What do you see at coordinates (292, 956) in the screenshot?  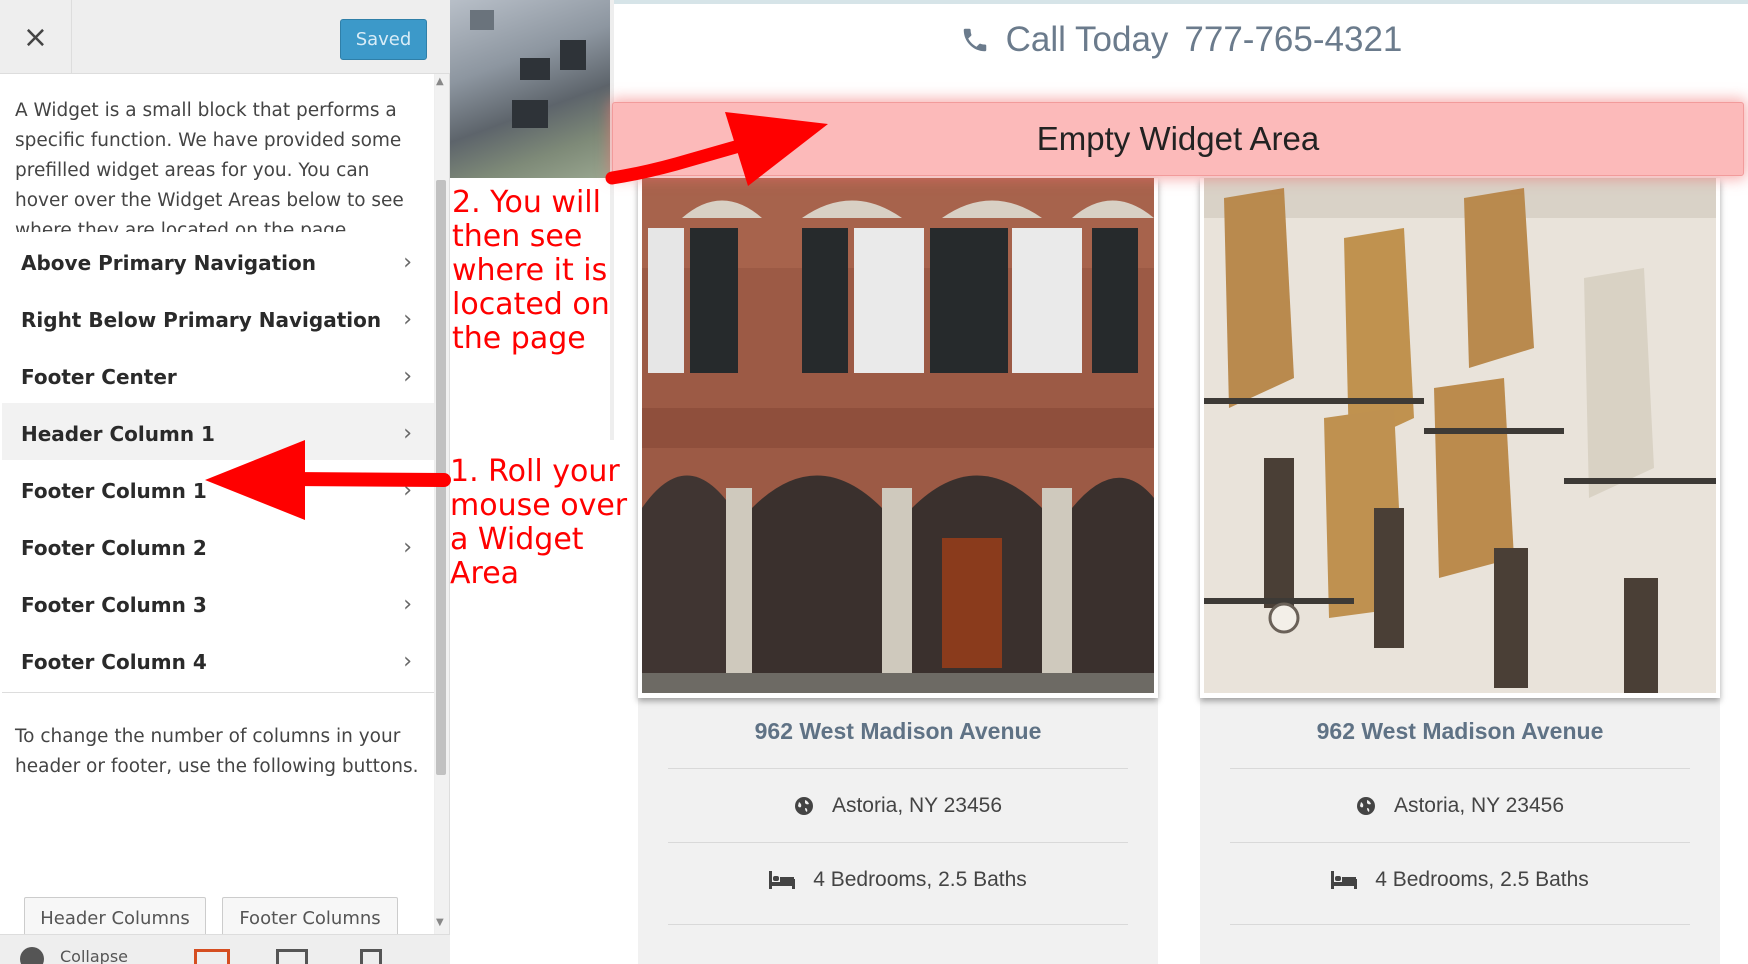 I see `tablet-icon` at bounding box center [292, 956].